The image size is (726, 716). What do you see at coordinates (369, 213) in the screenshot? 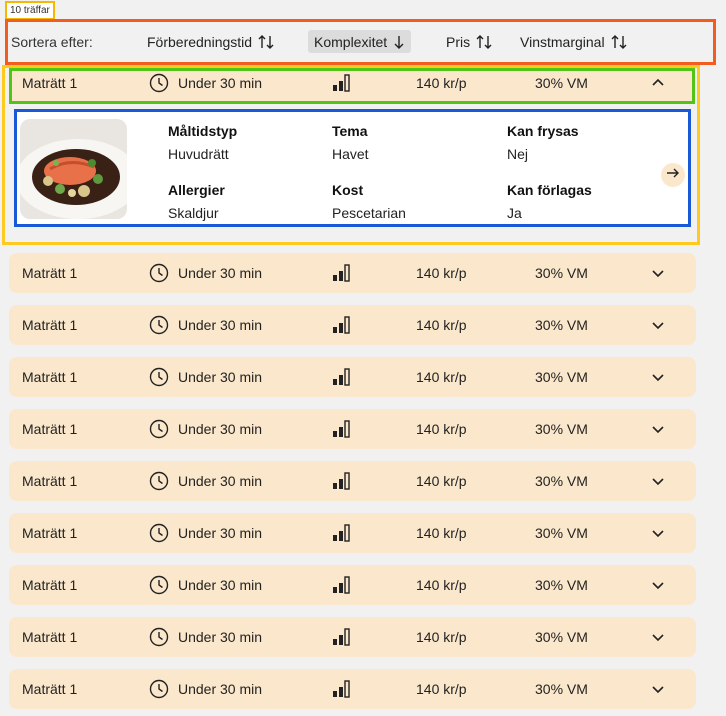
I see `detail-value: Pescetarian` at bounding box center [369, 213].